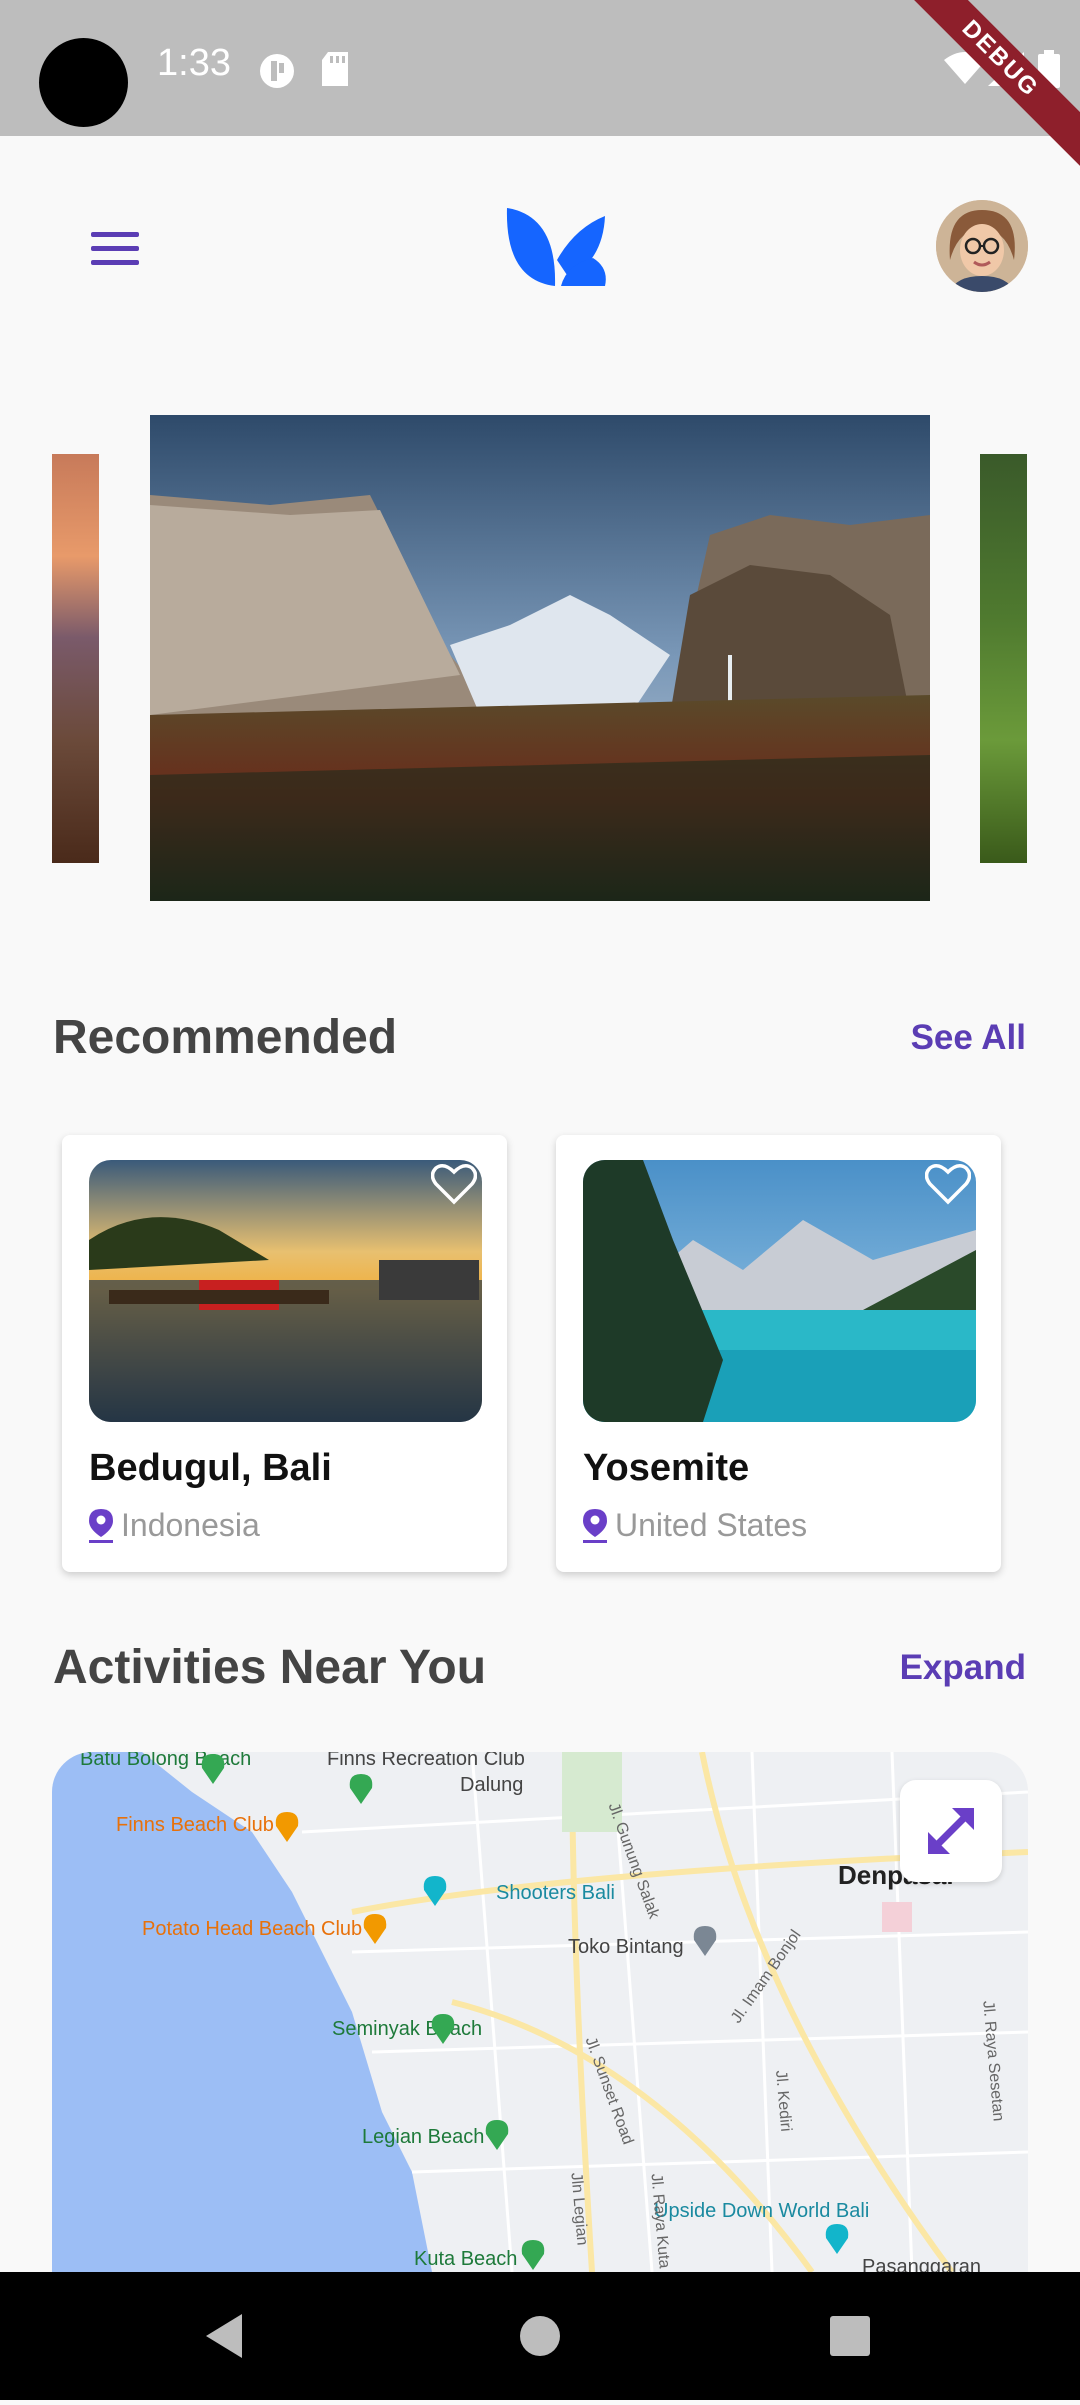 The height and width of the screenshot is (2405, 1080). What do you see at coordinates (963, 1668) in the screenshot?
I see `expand-link: Expand` at bounding box center [963, 1668].